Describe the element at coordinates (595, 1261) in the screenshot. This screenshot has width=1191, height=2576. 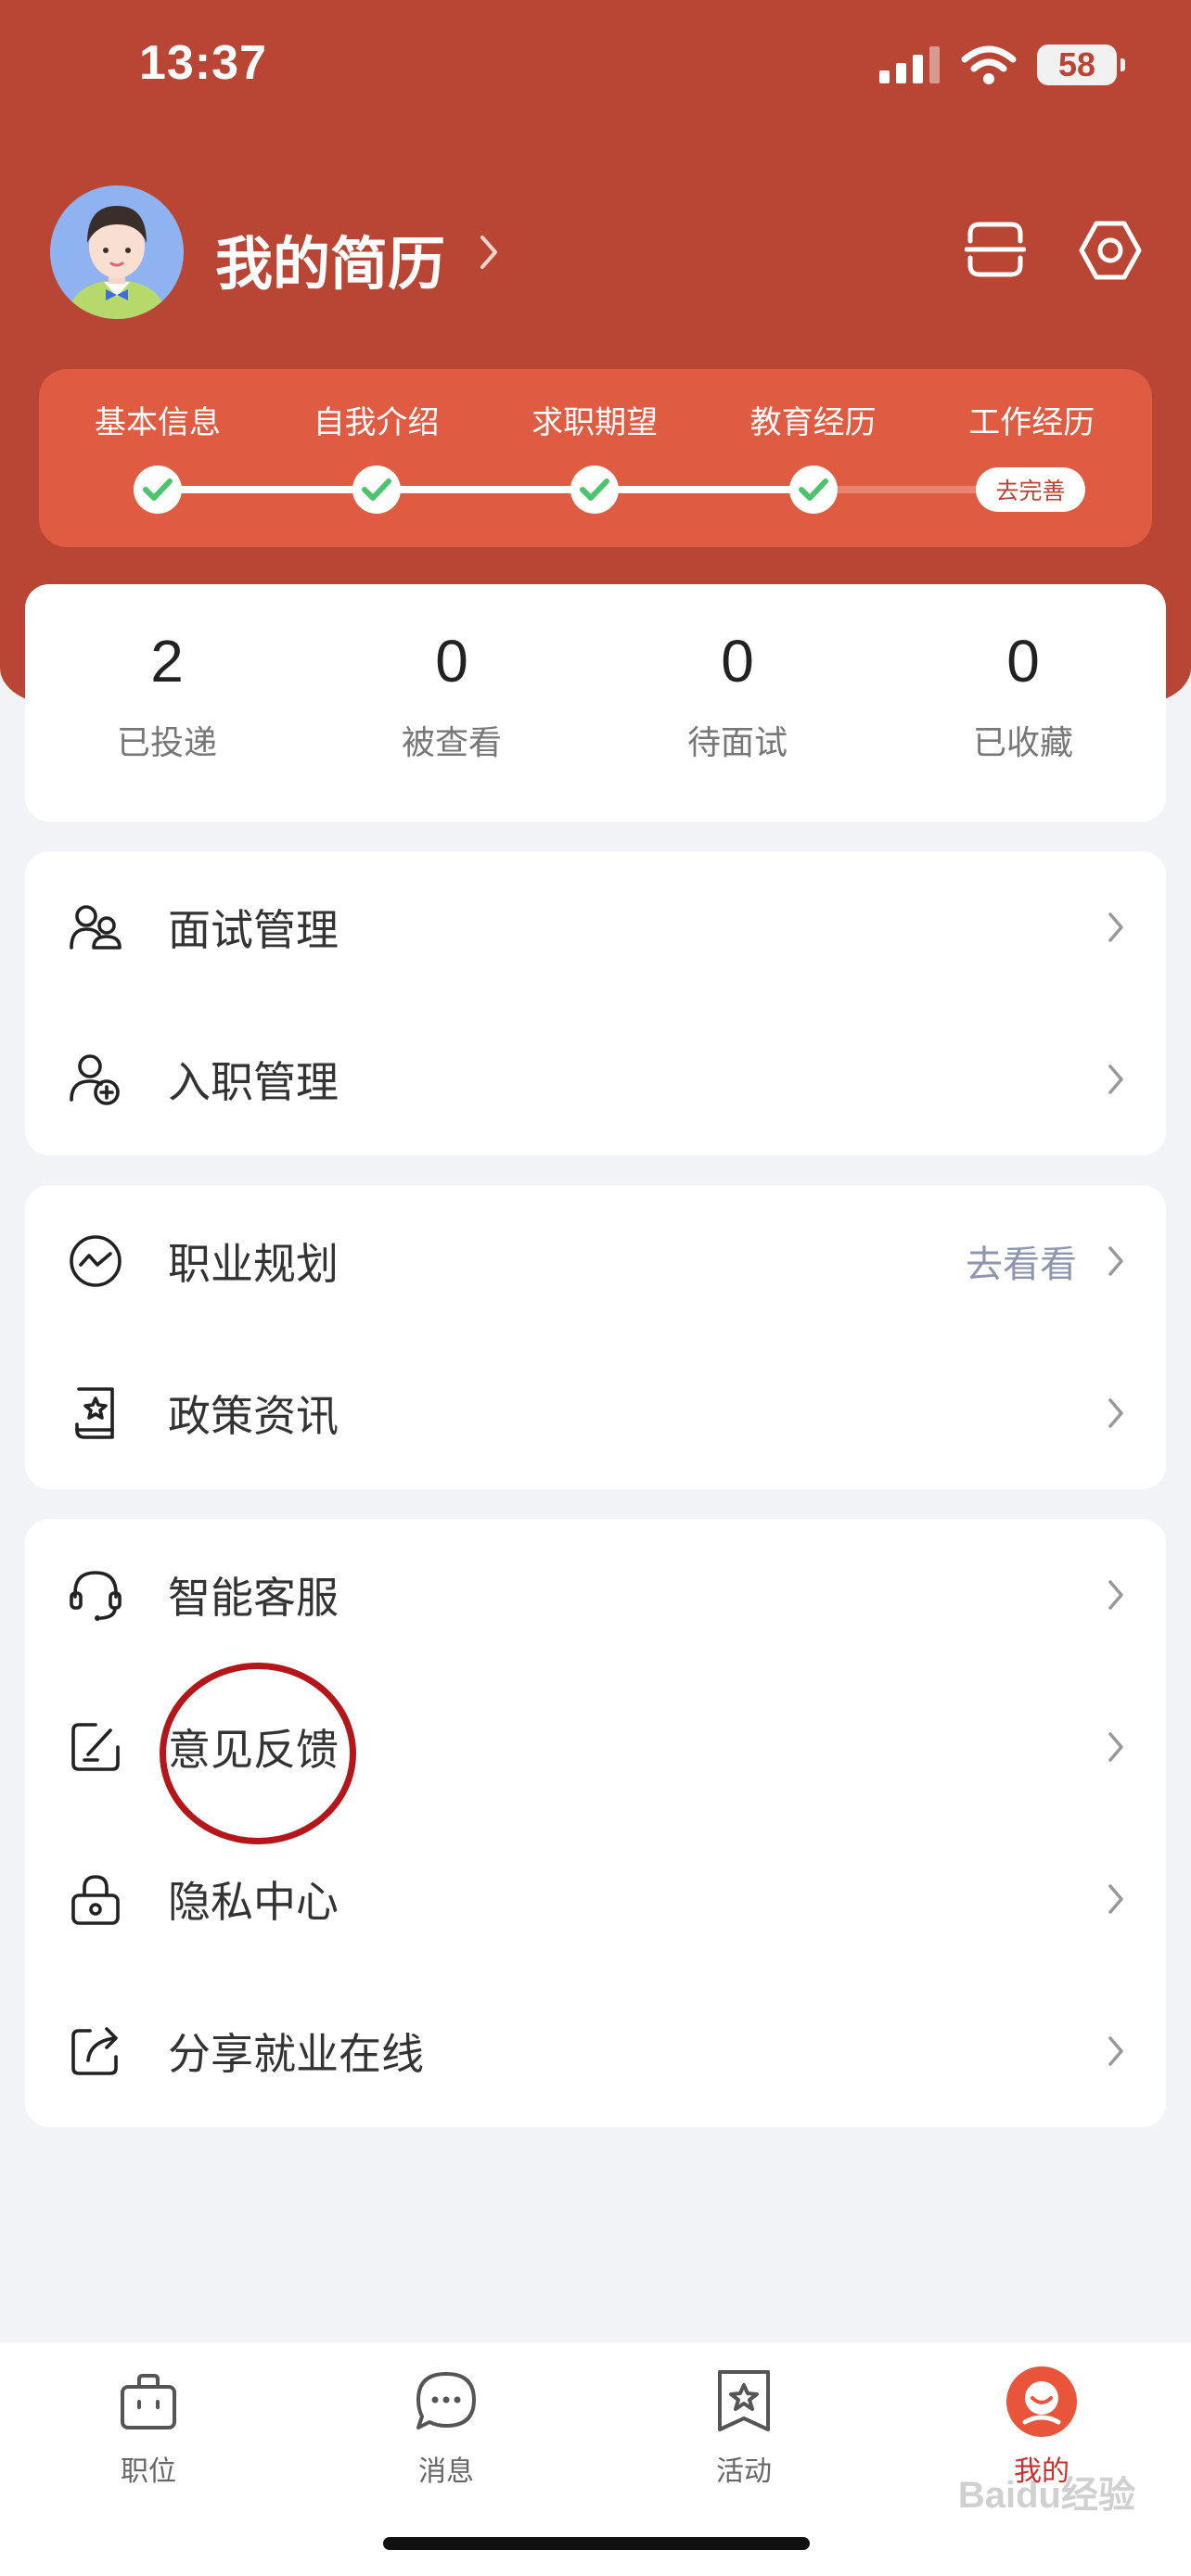
I see `menu-item-career-wave: 职业规划 去看看` at that location.